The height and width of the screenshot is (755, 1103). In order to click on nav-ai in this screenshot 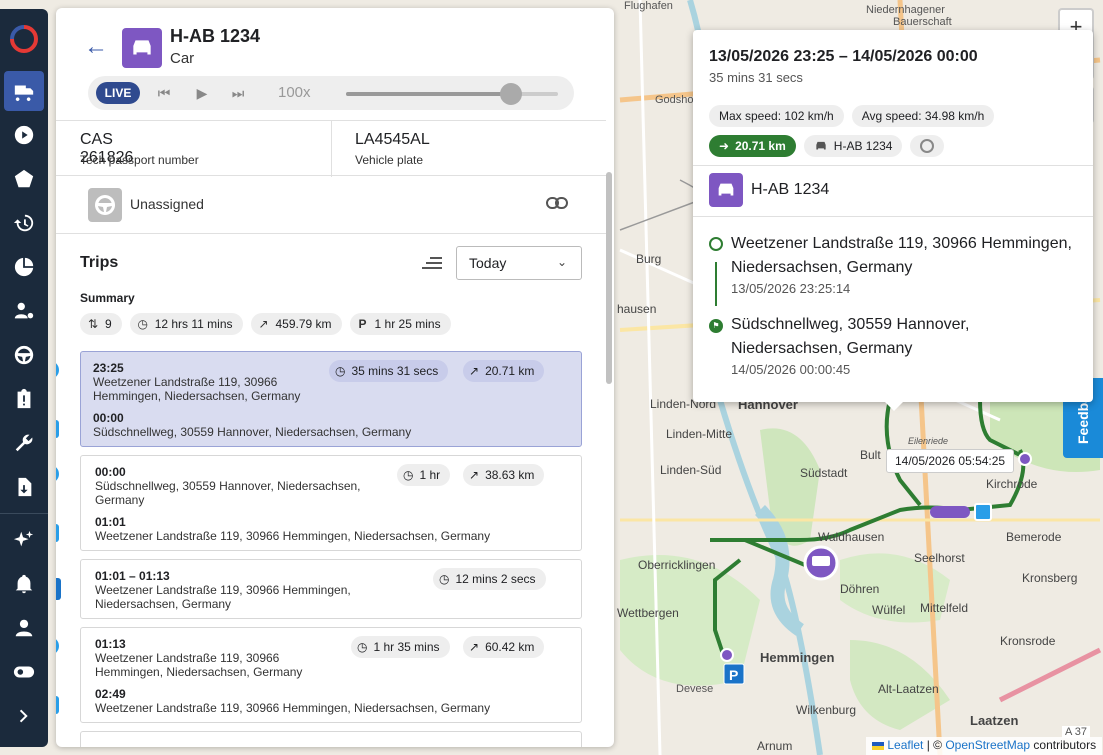, I will do `click(24, 540)`.